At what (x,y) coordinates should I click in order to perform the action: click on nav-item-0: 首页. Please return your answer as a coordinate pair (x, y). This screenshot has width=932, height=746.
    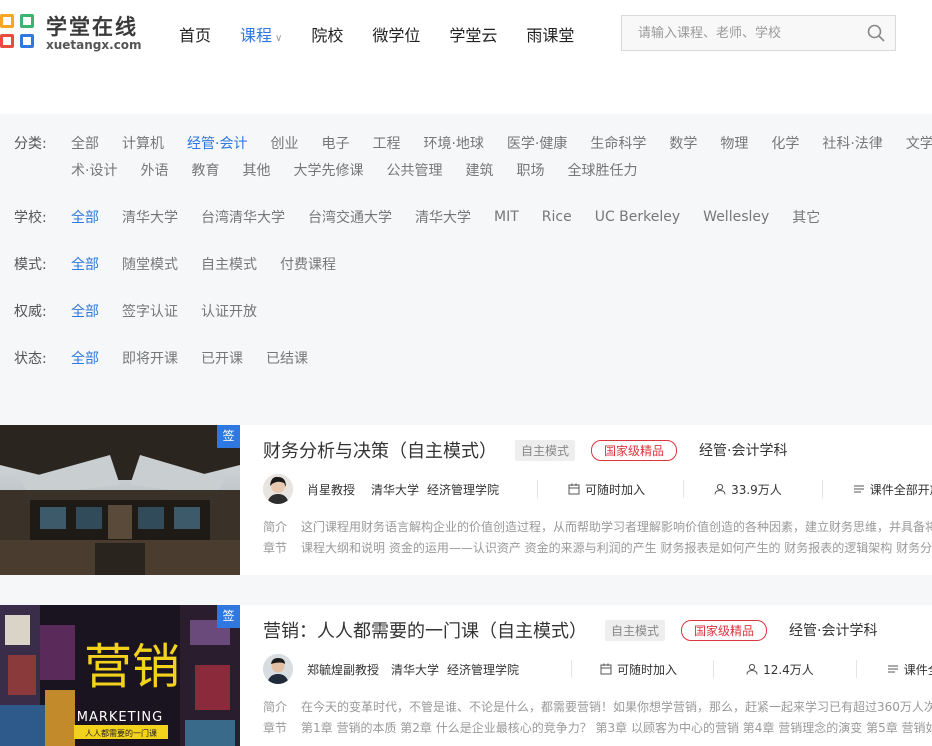
    Looking at the image, I should click on (195, 37).